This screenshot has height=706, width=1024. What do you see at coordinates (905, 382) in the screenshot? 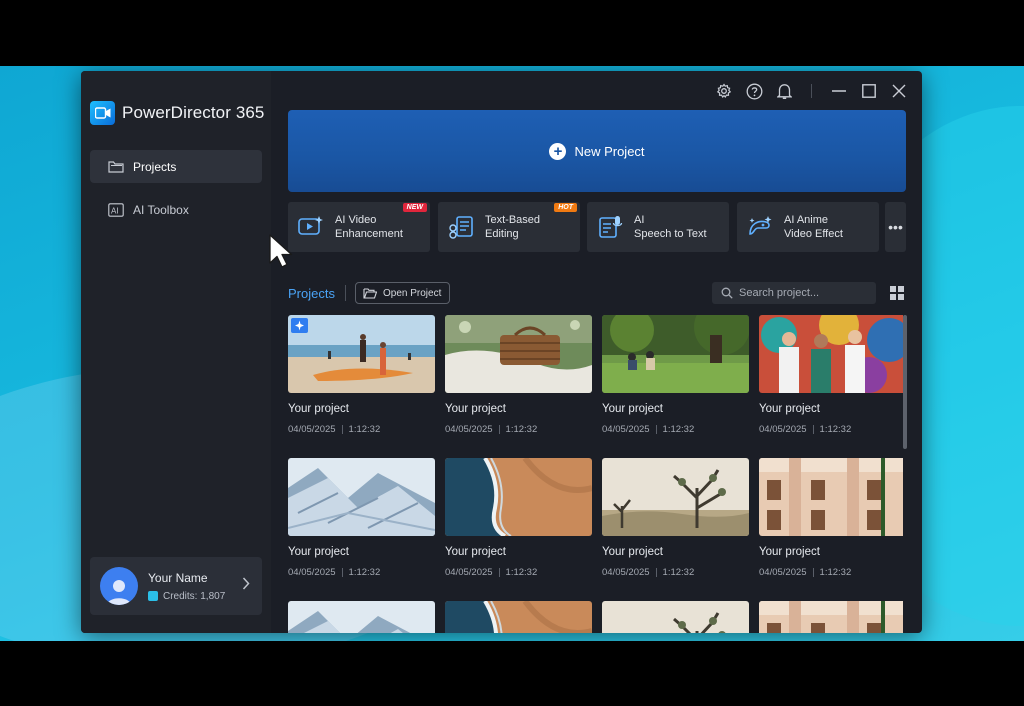
I see `scrollbar-thumb` at bounding box center [905, 382].